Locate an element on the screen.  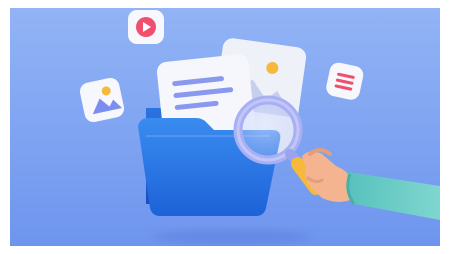
ground-shadow is located at coordinates (232, 237).